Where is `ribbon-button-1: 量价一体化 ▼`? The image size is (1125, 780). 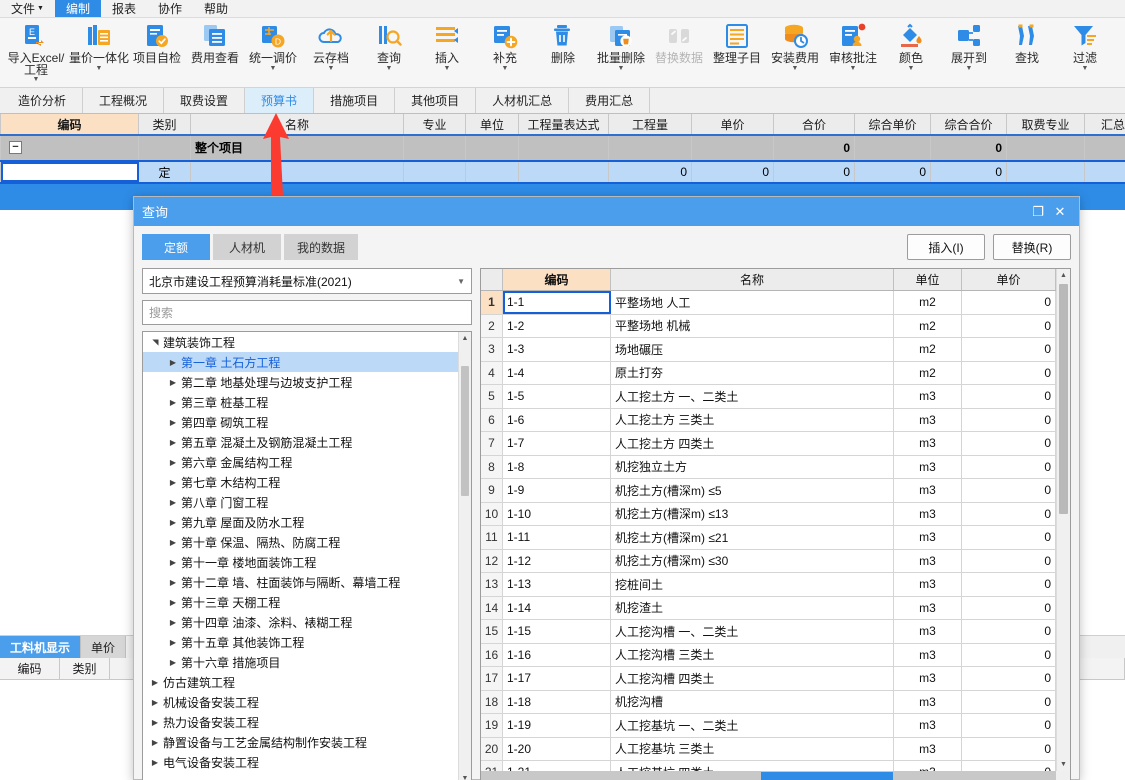 ribbon-button-1: 量价一体化 ▼ is located at coordinates (99, 52).